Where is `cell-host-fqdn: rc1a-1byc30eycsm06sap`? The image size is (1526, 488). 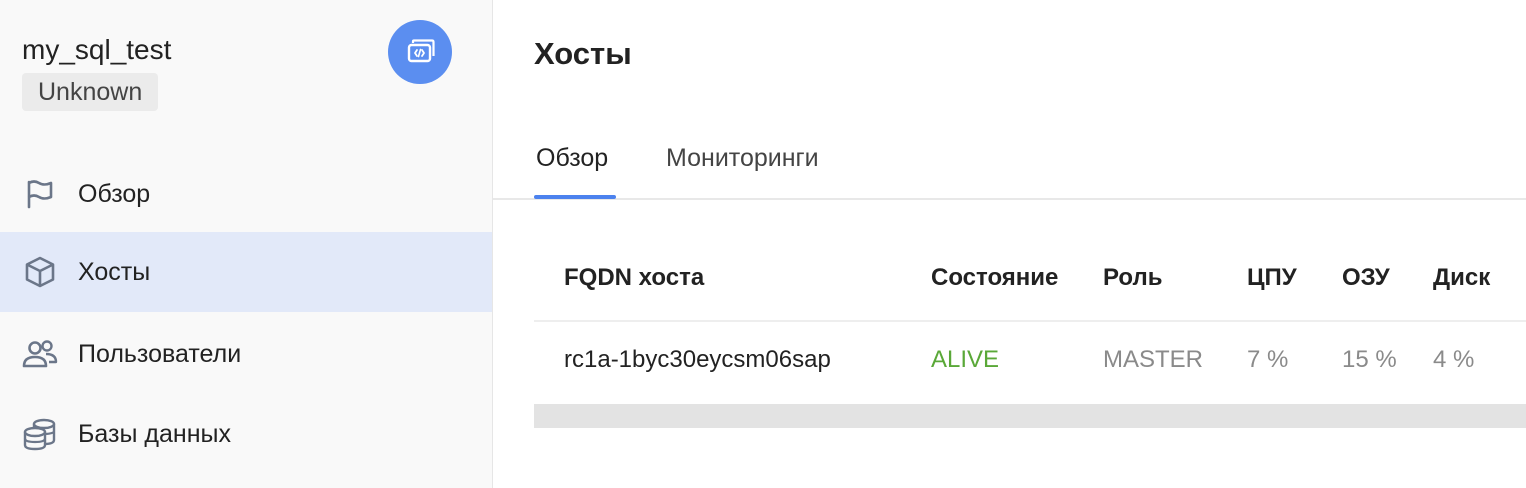
cell-host-fqdn: rc1a-1byc30eycsm06sap is located at coordinates (697, 360).